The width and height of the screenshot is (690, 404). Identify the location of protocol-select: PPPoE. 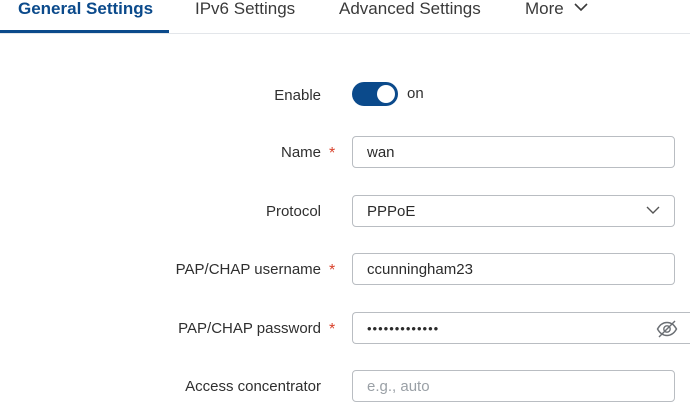
(513, 211).